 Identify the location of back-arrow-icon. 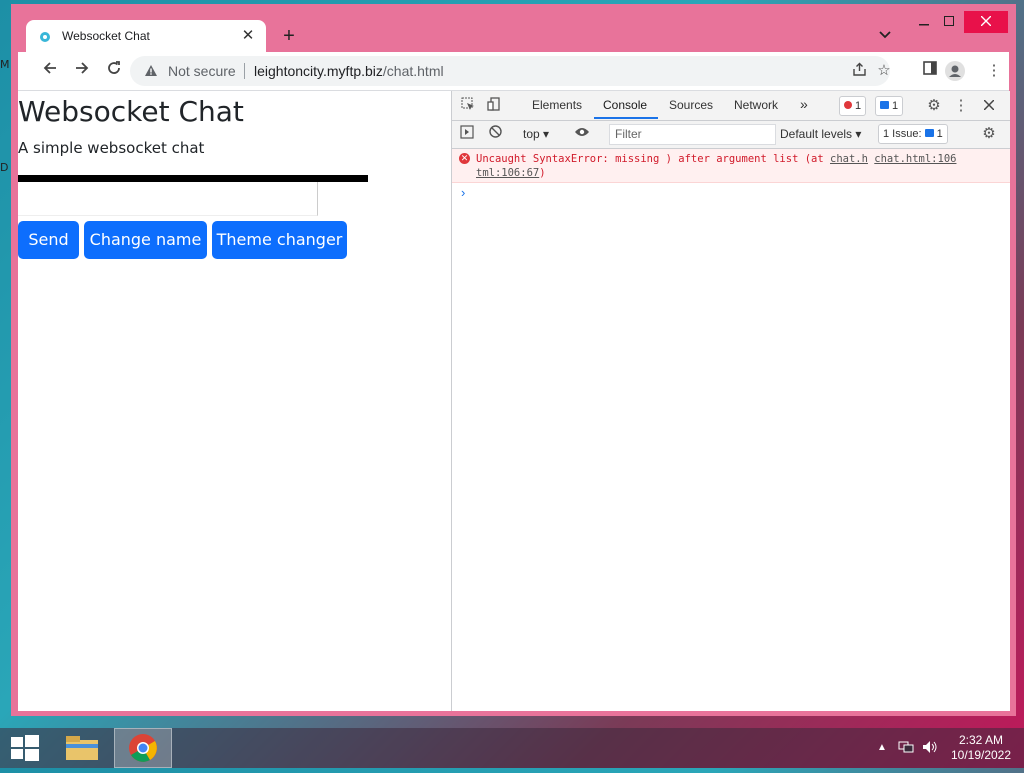
(50, 71).